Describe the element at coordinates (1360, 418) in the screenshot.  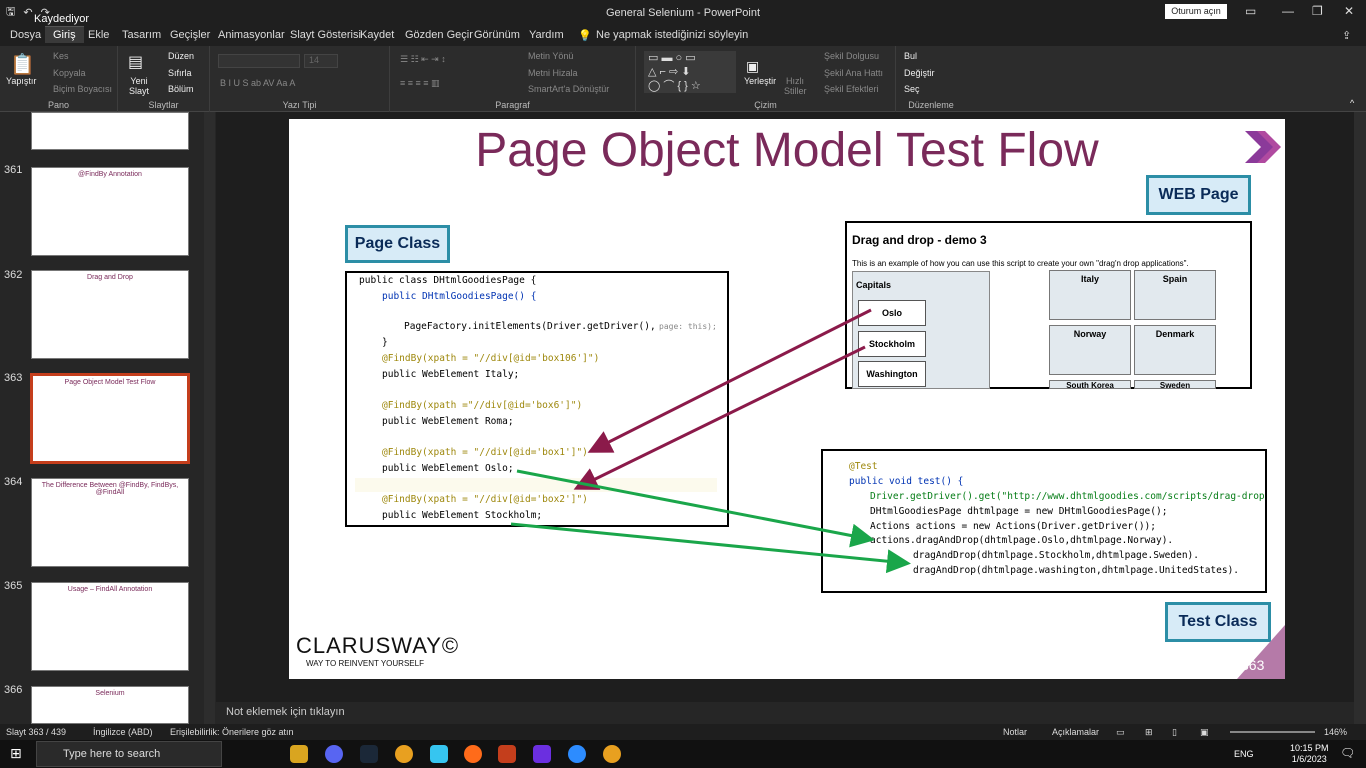
I see `slide-scrollbar` at that location.